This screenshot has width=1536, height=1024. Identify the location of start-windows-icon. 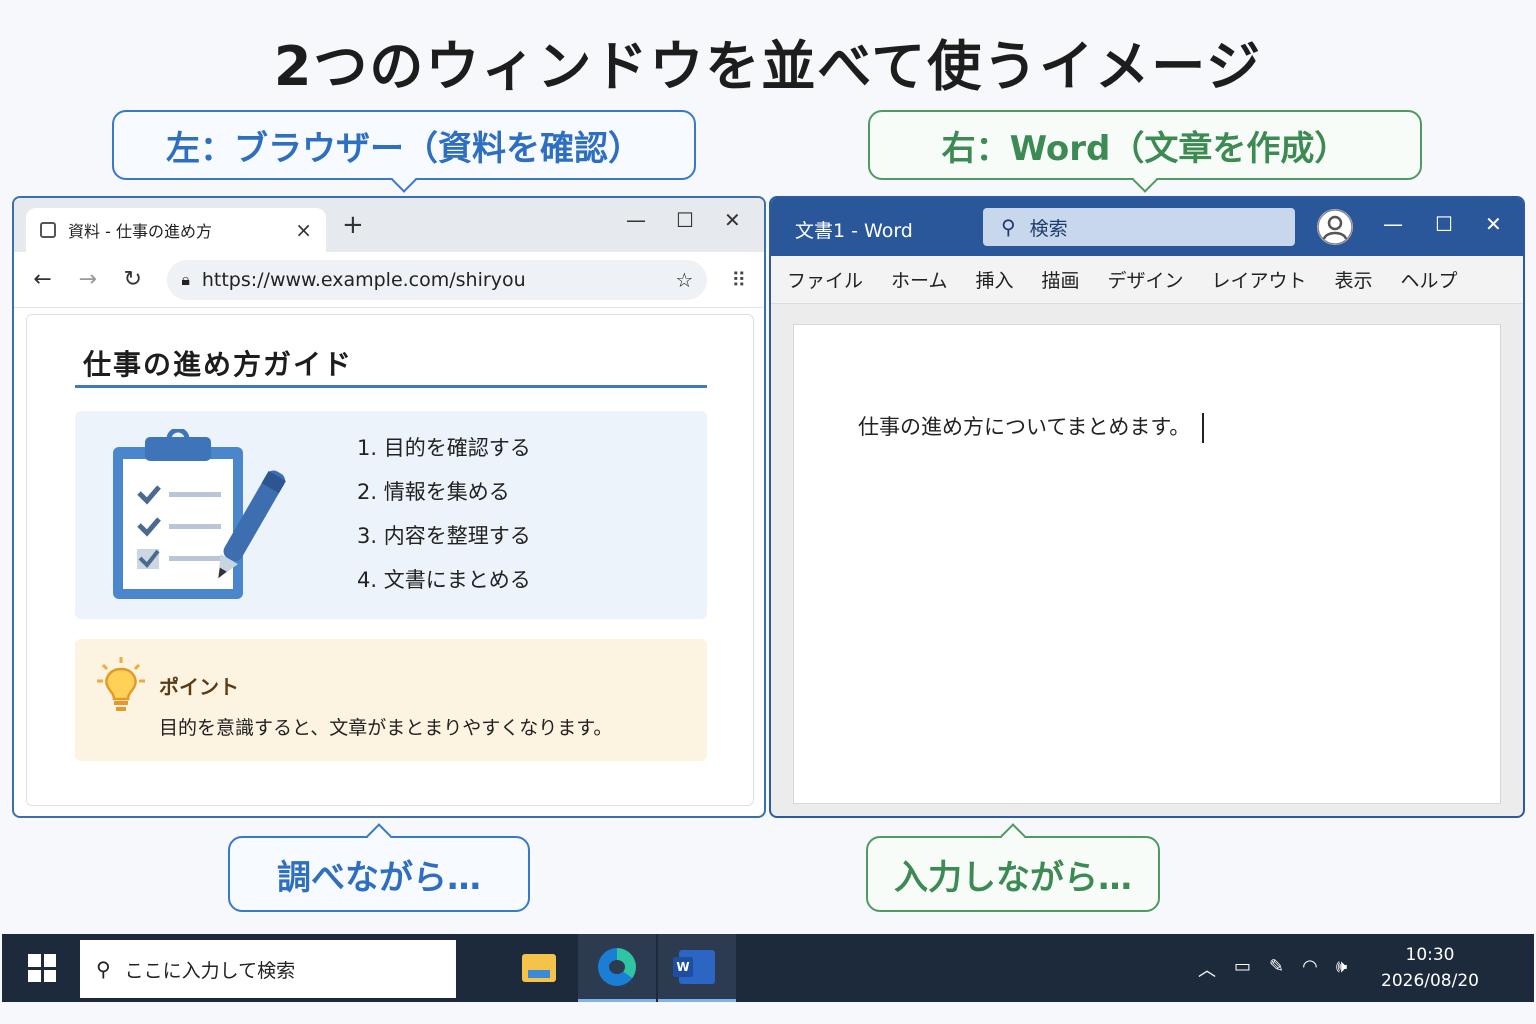
(42, 968).